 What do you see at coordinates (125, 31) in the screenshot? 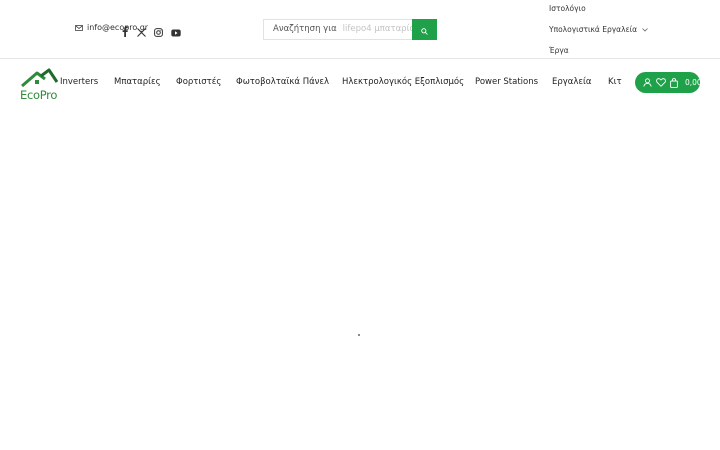
I see `facebook-icon` at bounding box center [125, 31].